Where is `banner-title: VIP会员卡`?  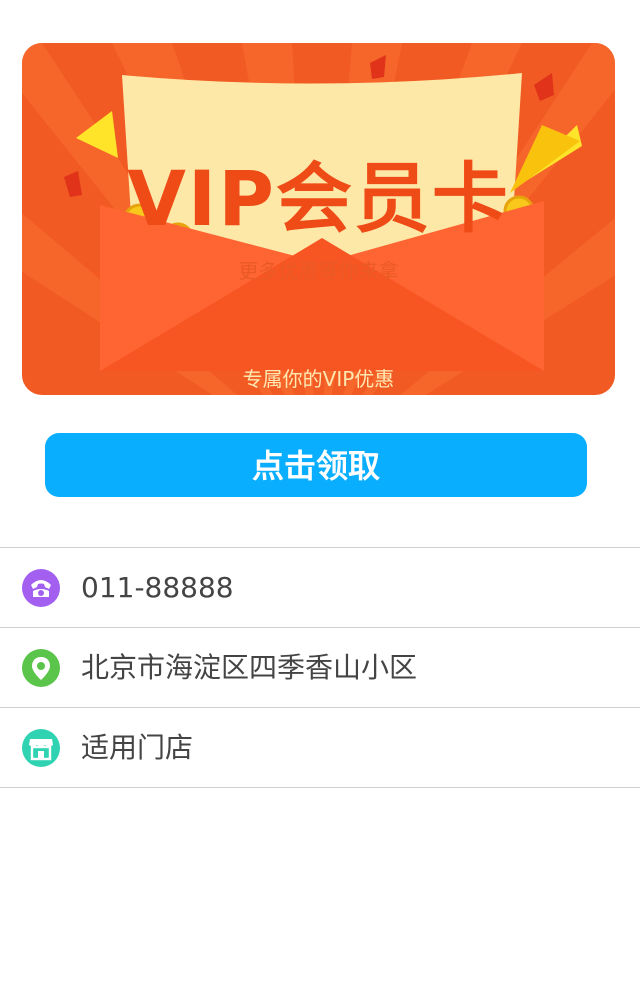
banner-title: VIP会员卡 is located at coordinates (318, 198).